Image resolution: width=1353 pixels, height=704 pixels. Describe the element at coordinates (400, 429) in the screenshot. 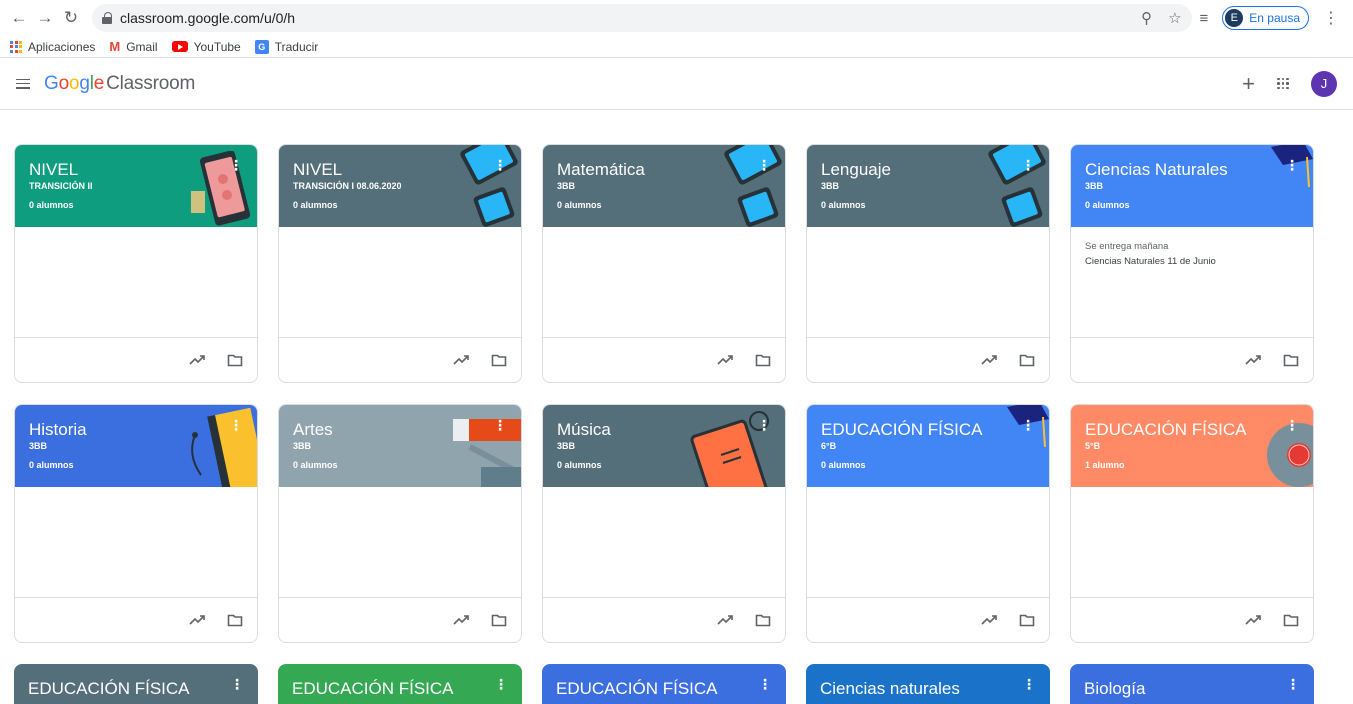

I see `class-title: Artes` at that location.